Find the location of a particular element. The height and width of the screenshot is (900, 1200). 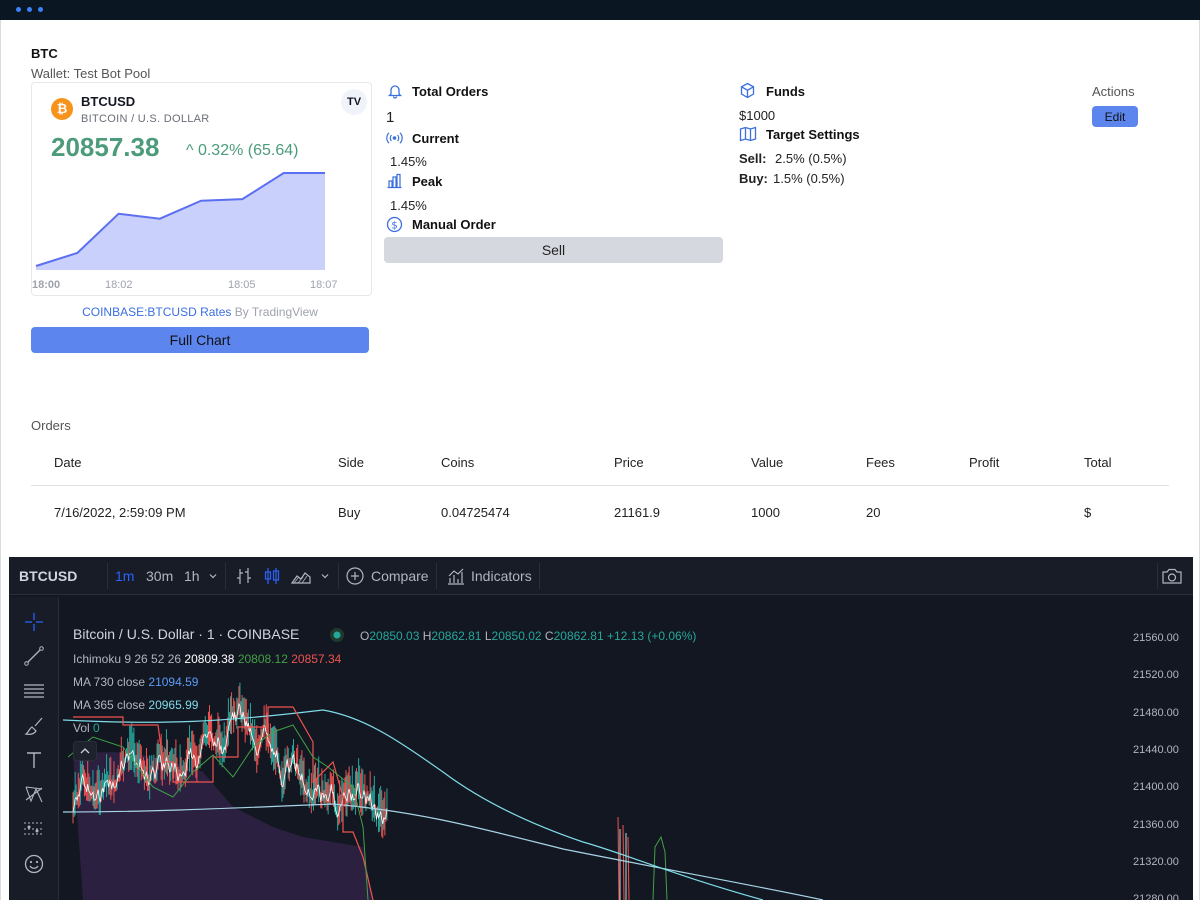

target-settings-label: Target Settings is located at coordinates (813, 134).